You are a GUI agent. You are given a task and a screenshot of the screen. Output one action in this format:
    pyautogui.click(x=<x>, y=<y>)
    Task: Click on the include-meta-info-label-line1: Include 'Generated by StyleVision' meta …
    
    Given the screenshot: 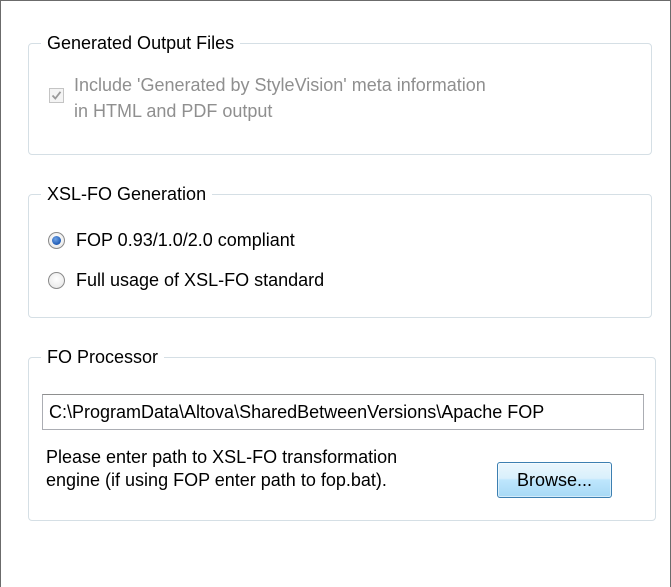 What is the action you would take?
    pyautogui.click(x=280, y=85)
    